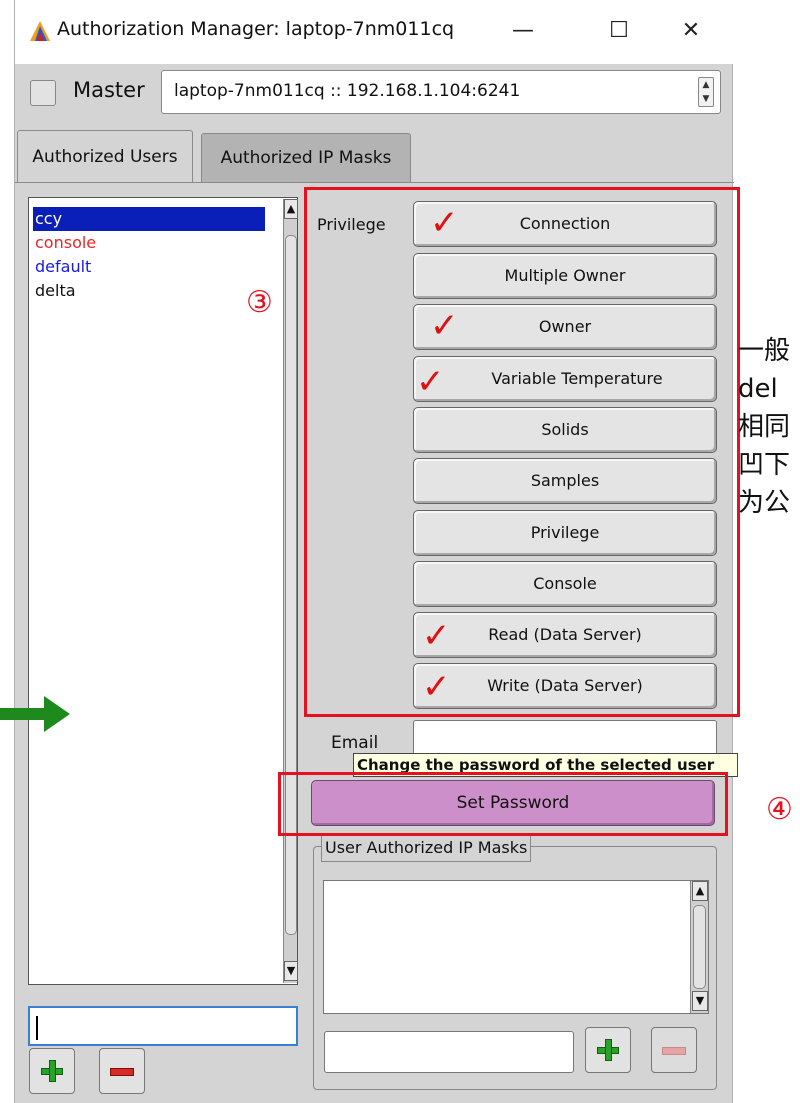 This screenshot has width=800, height=1103. I want to click on host-select: laptop-7nm011cq :: 192.168.1.104:6241 ▲ ▼, so click(441, 92).